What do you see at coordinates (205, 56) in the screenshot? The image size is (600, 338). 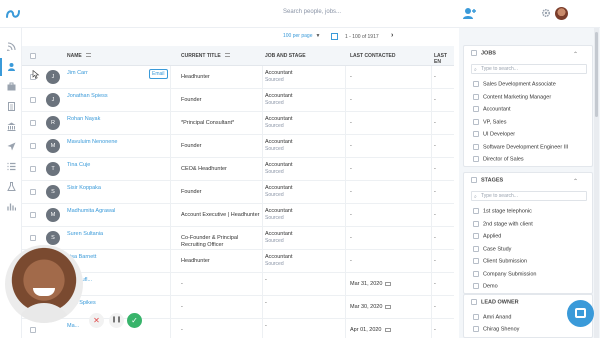 I see `column-header-current-title: CURRENT TITLE` at bounding box center [205, 56].